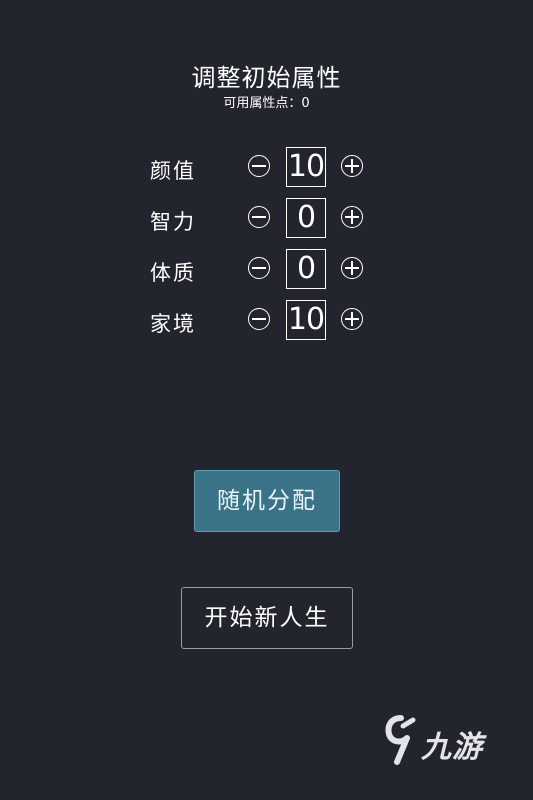 The width and height of the screenshot is (533, 800). What do you see at coordinates (173, 222) in the screenshot?
I see `attribute-label: 智力` at bounding box center [173, 222].